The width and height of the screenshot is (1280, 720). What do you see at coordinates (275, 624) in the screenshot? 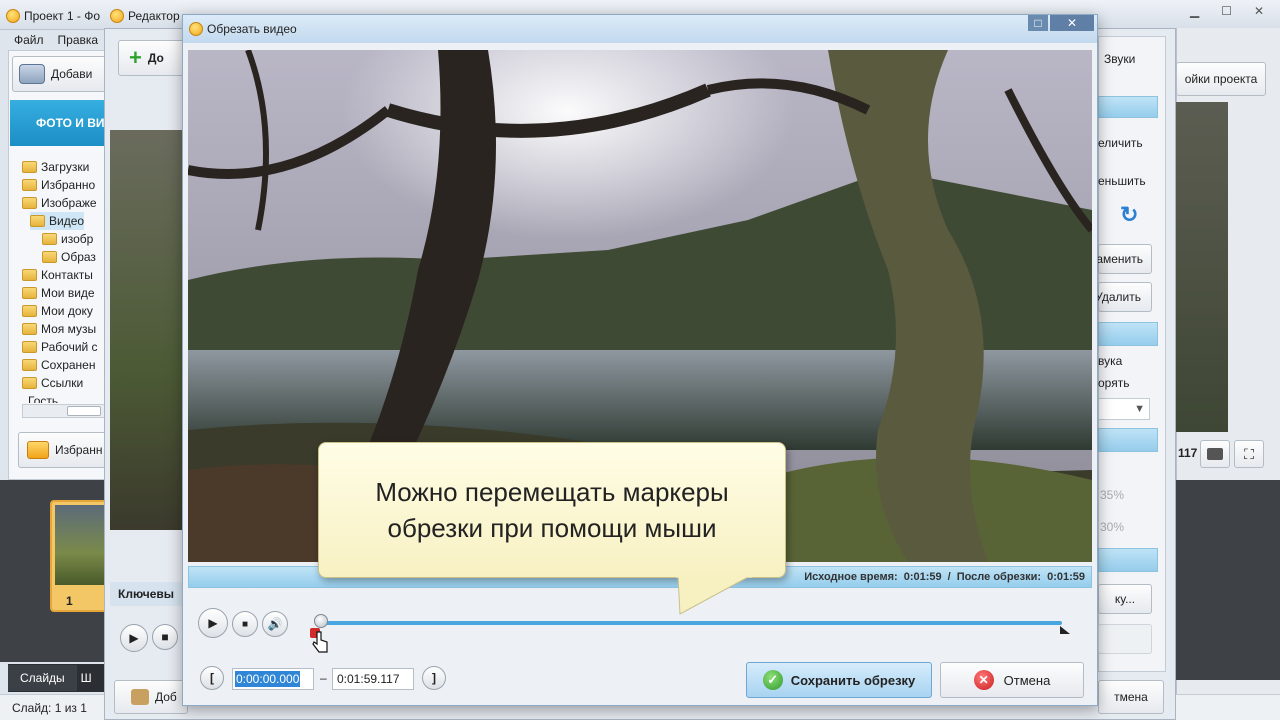
I see `volume-button: 🔊` at bounding box center [275, 624].